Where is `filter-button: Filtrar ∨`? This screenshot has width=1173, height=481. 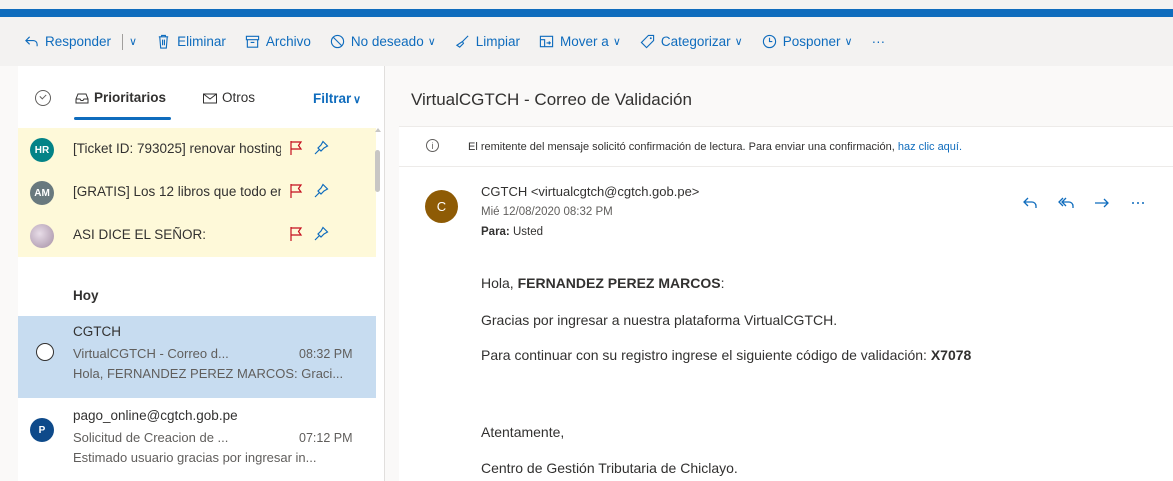 filter-button: Filtrar ∨ is located at coordinates (337, 98).